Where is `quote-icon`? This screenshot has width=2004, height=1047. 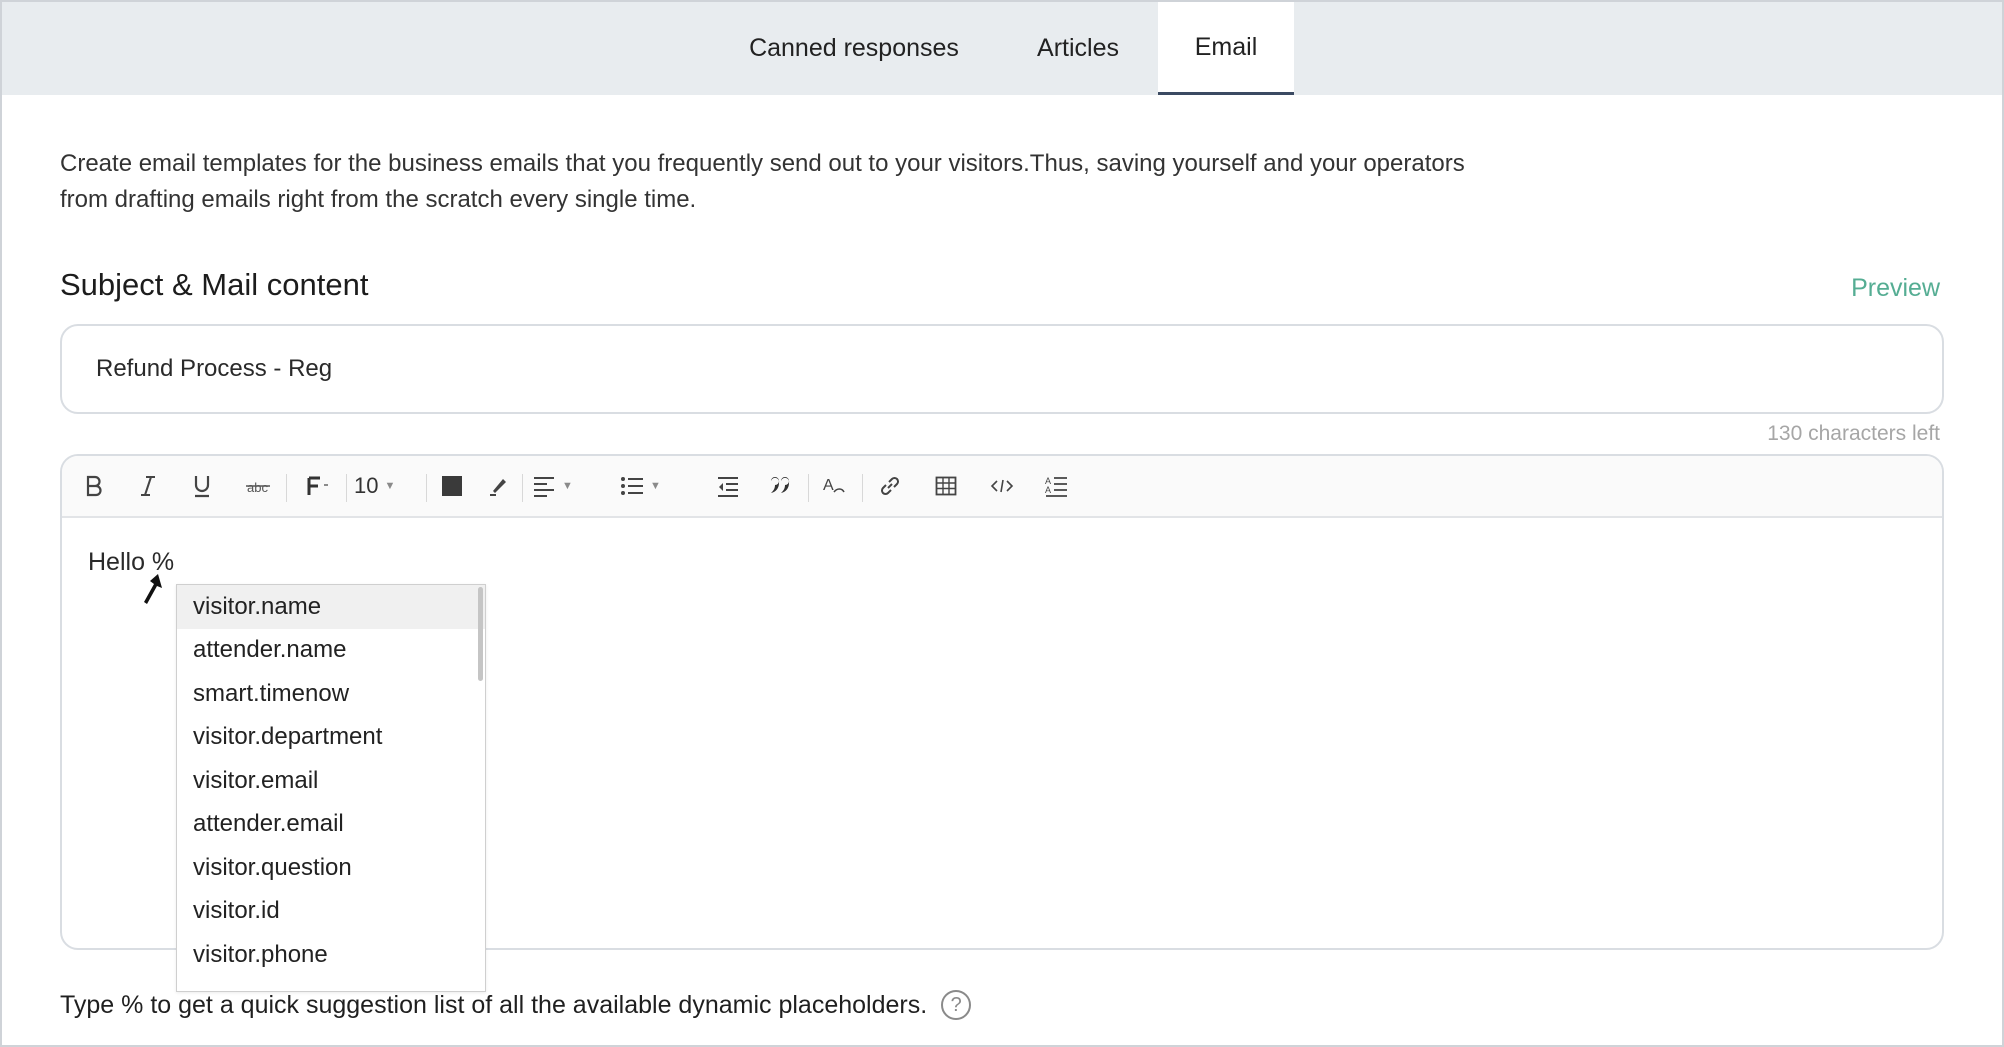 quote-icon is located at coordinates (780, 486).